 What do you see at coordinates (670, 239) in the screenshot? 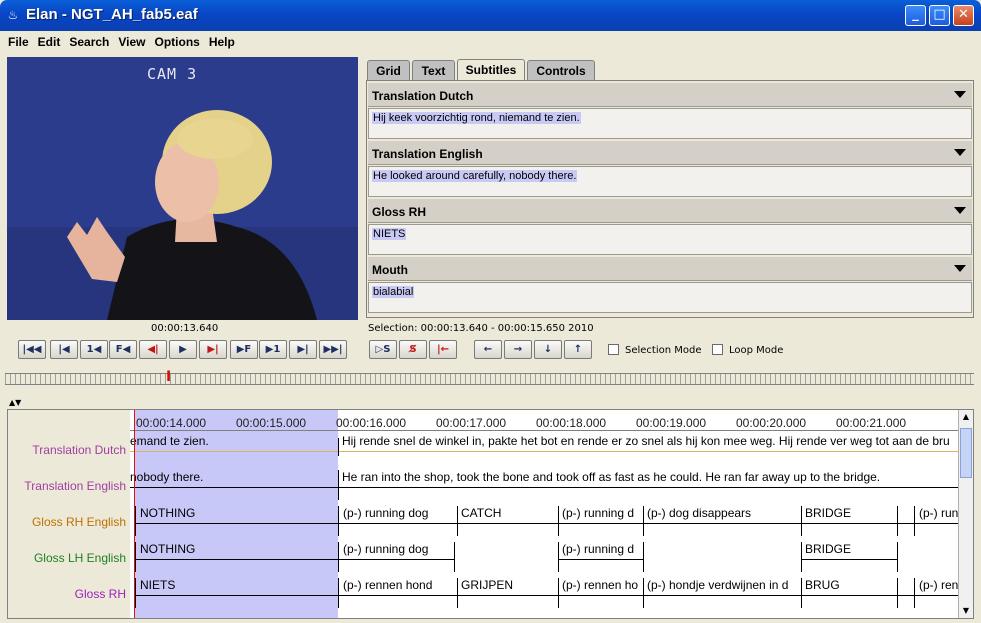
I see `subtitle-text-box: NIETS` at bounding box center [670, 239].